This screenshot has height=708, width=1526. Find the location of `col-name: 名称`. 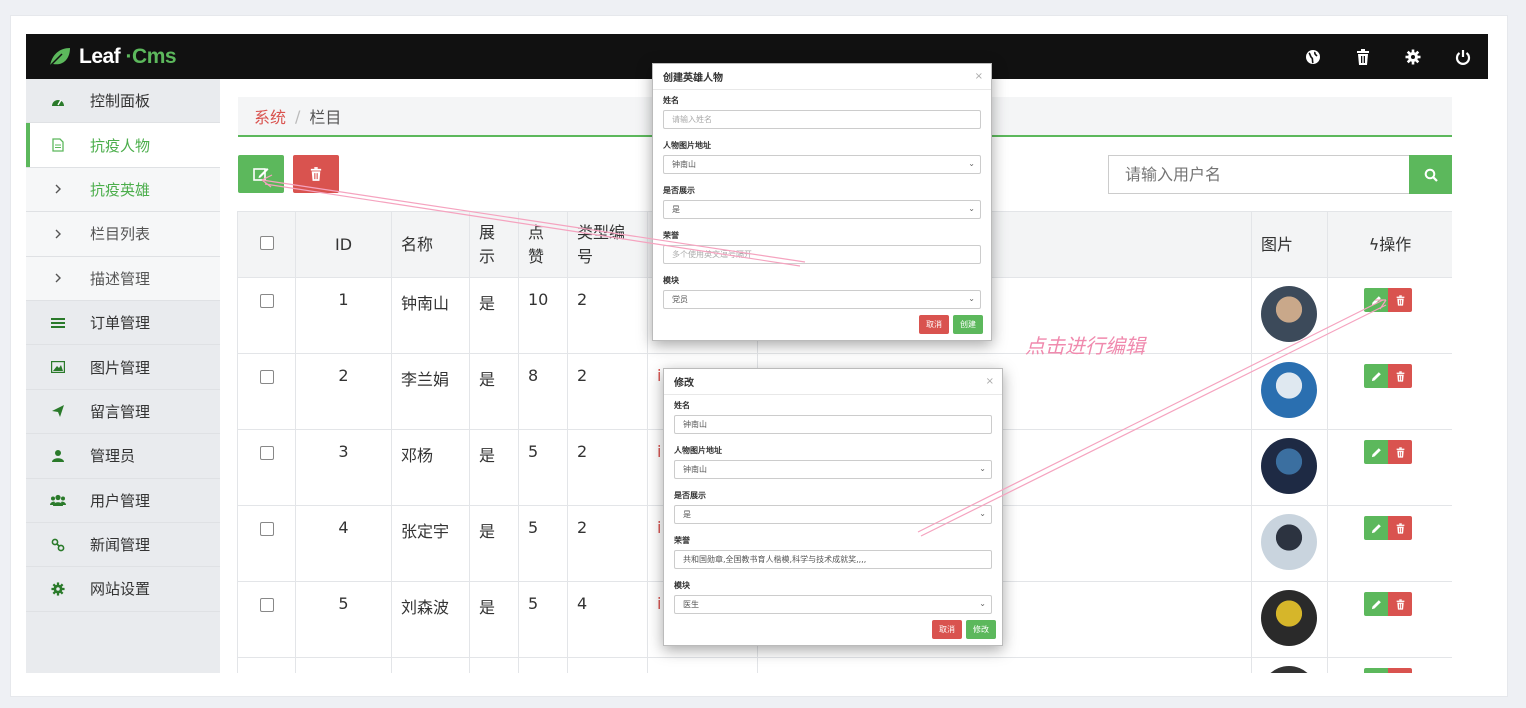

col-name: 名称 is located at coordinates (430, 244).